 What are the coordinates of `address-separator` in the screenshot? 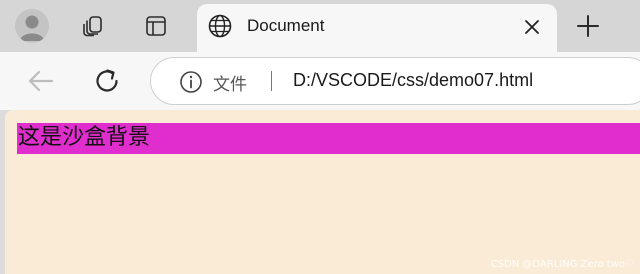 It's located at (271, 81).